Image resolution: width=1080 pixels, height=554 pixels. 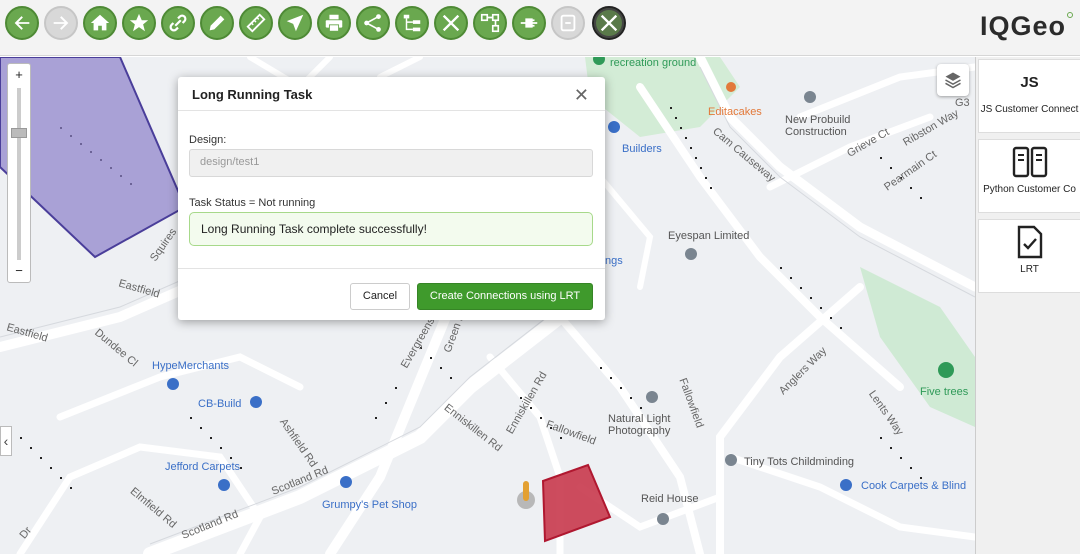 I want to click on share-button, so click(x=373, y=23).